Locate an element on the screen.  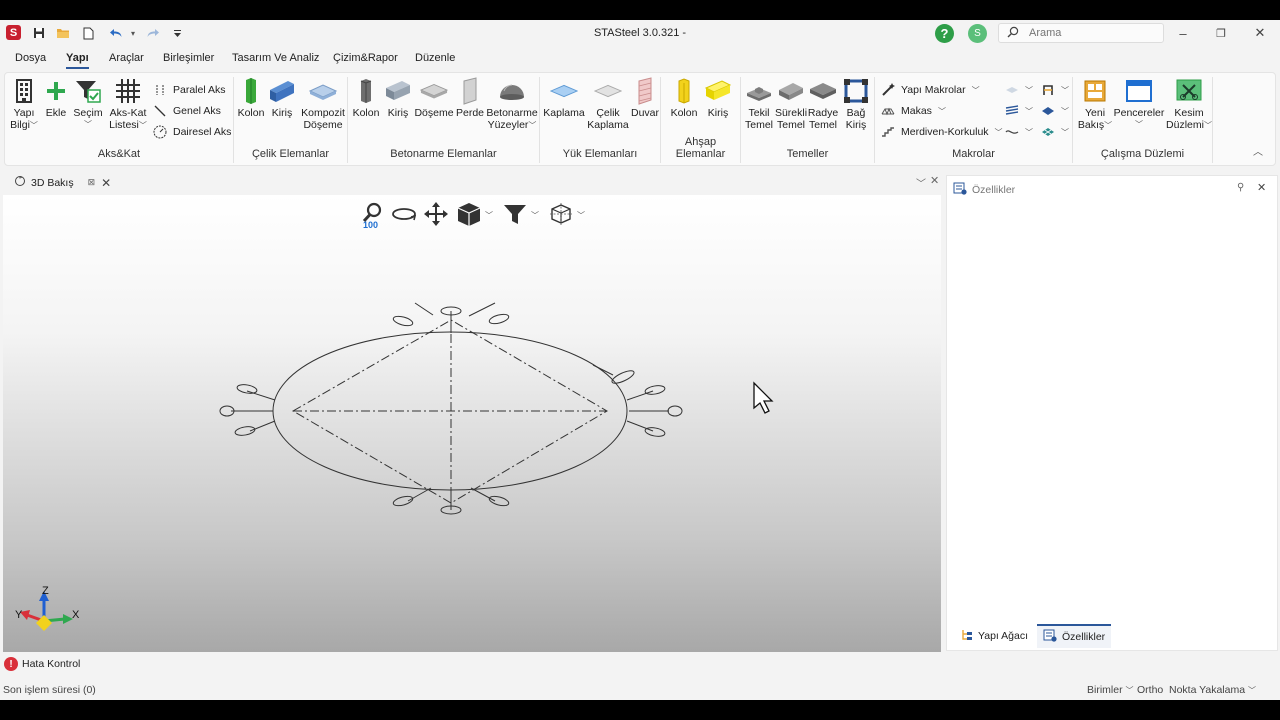
close-panel-icon: ✕ is located at coordinates (1261, 187).